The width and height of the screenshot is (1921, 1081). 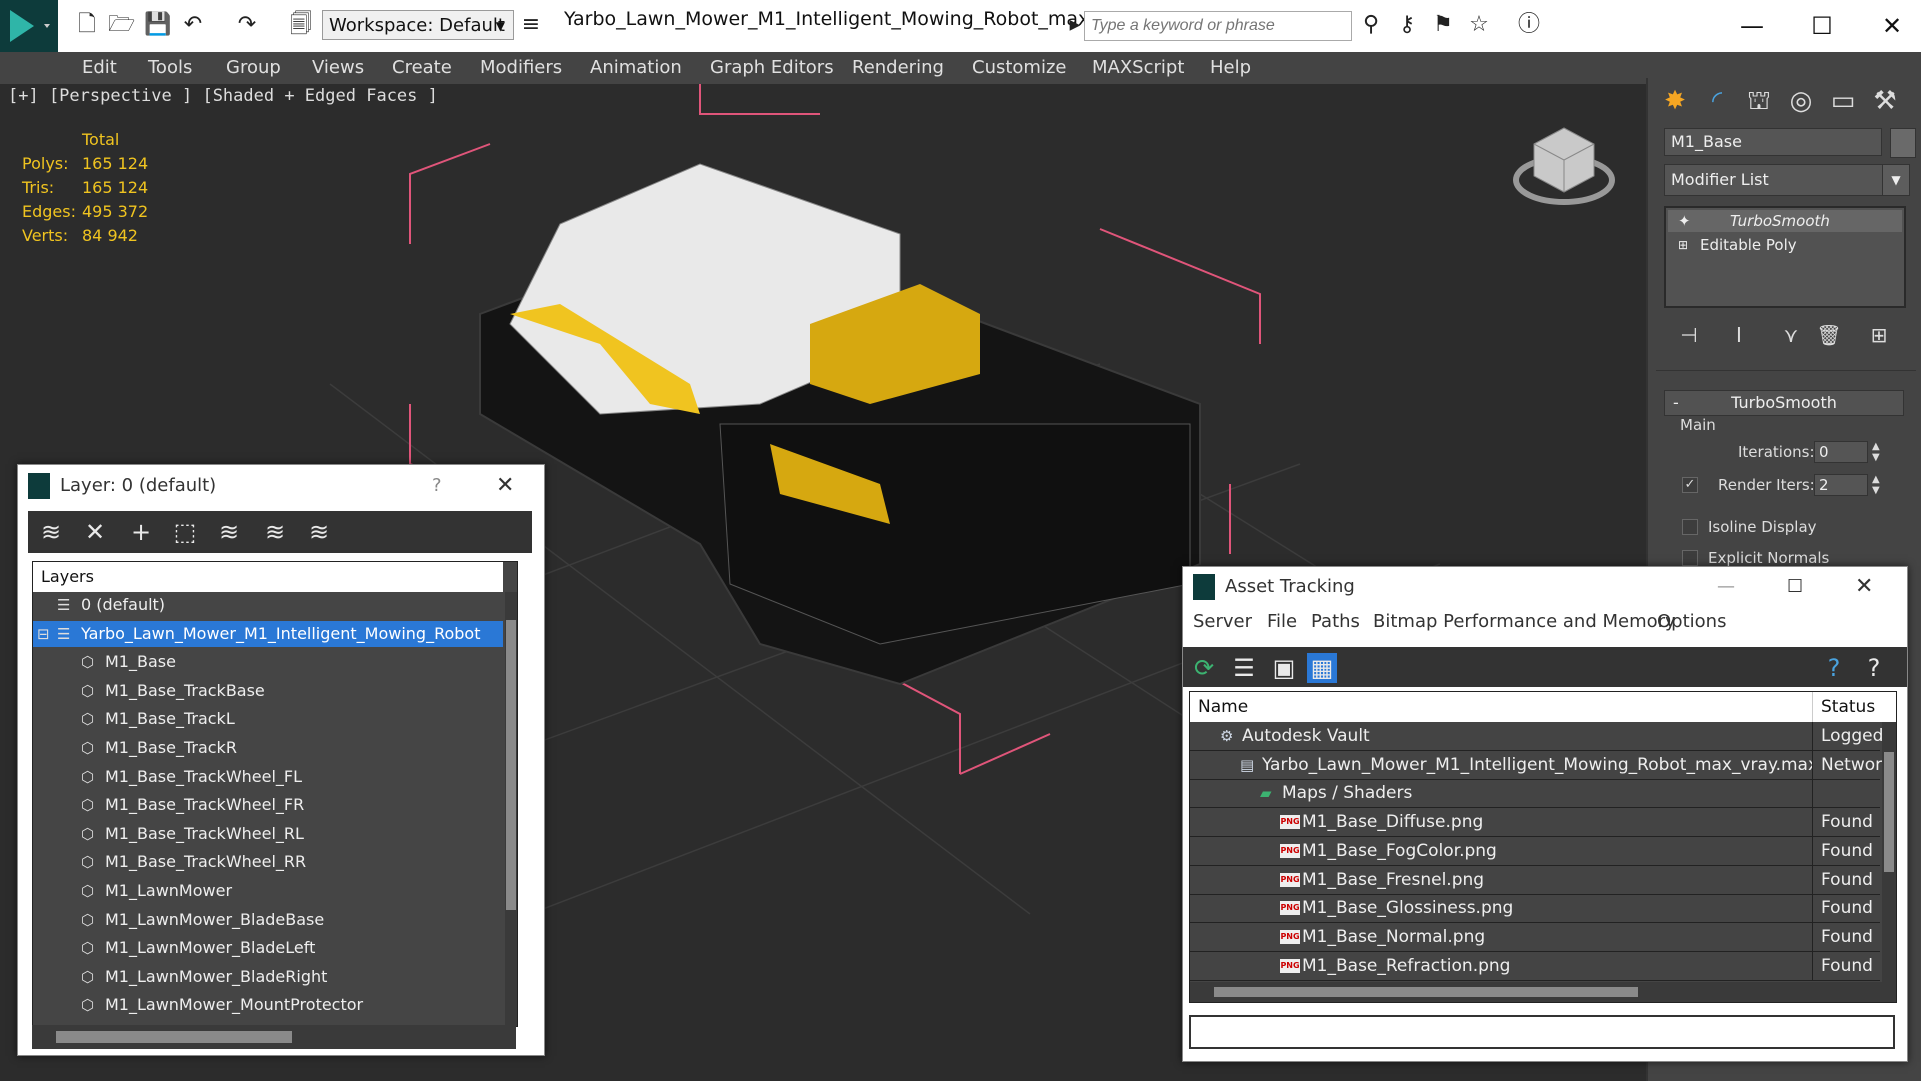 What do you see at coordinates (1684, 221) in the screenshot?
I see `lightbulb-icon: ✦` at bounding box center [1684, 221].